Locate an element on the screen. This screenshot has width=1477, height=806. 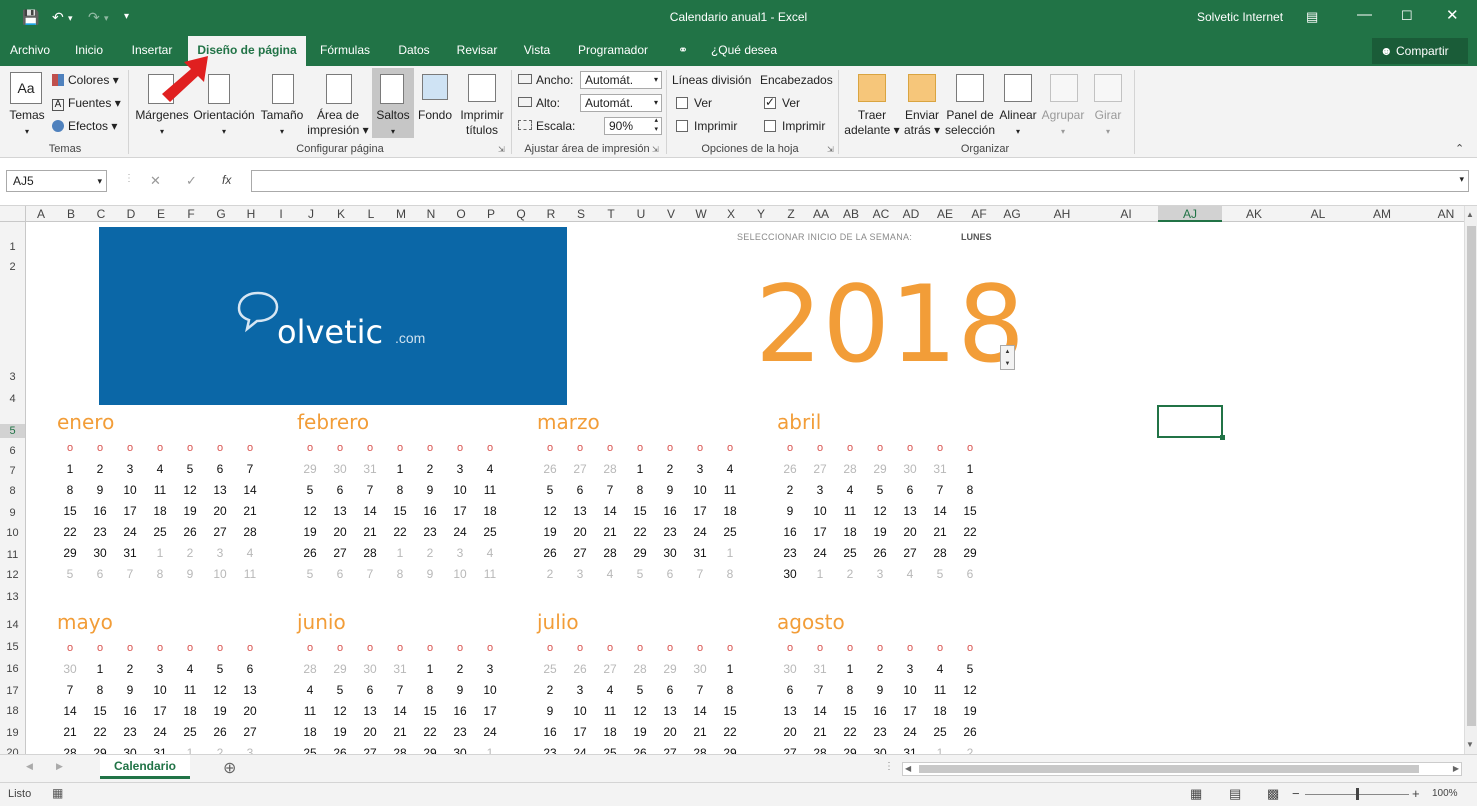
column-header: AL is located at coordinates (1318, 214).